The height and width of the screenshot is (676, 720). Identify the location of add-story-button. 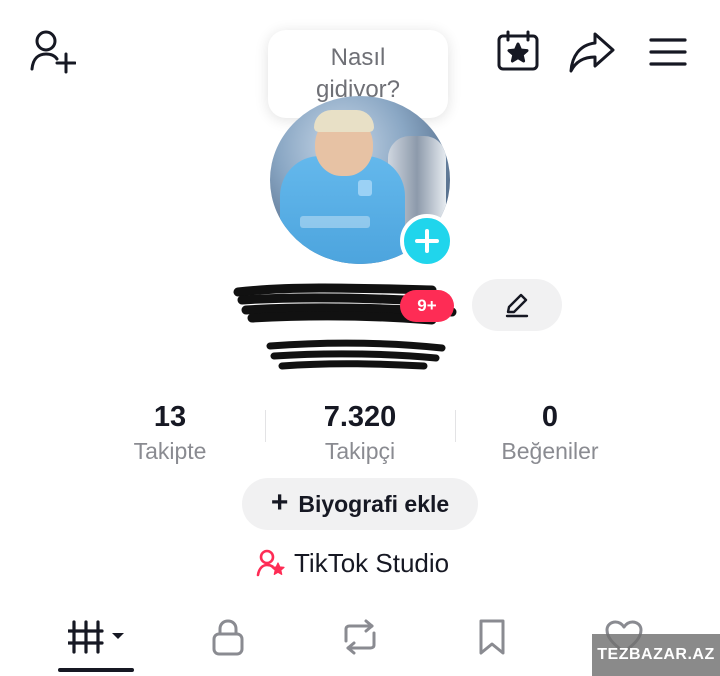
(427, 241).